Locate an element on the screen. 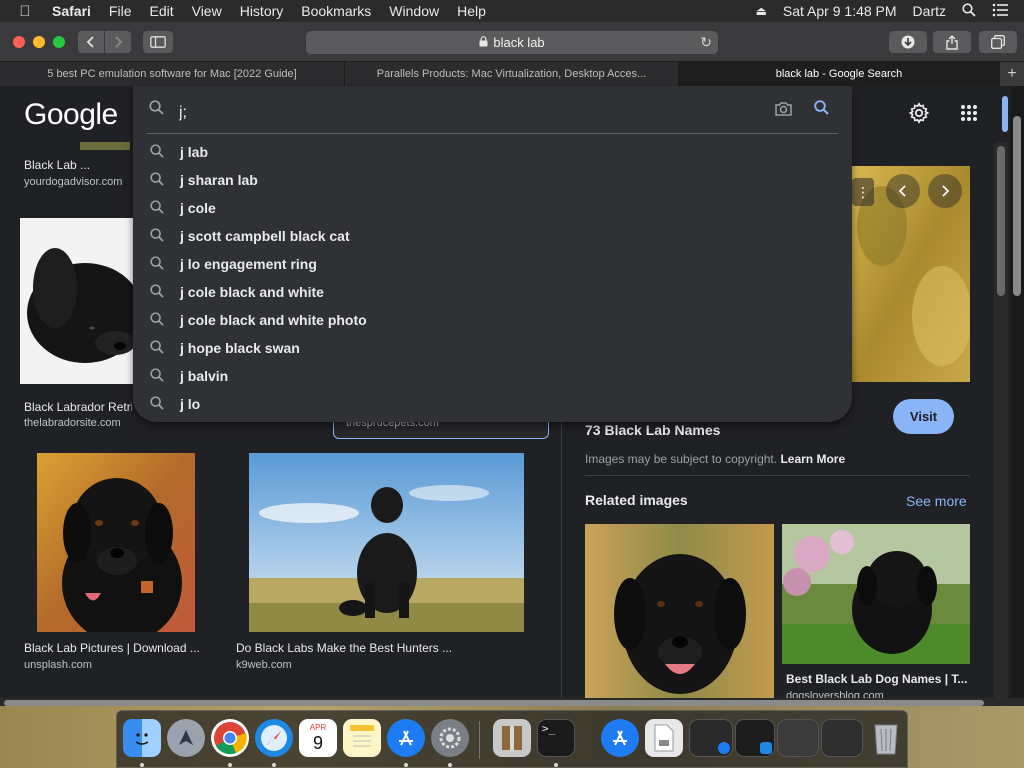 Image resolution: width=1024 pixels, height=768 pixels. forward-button is located at coordinates (118, 42).